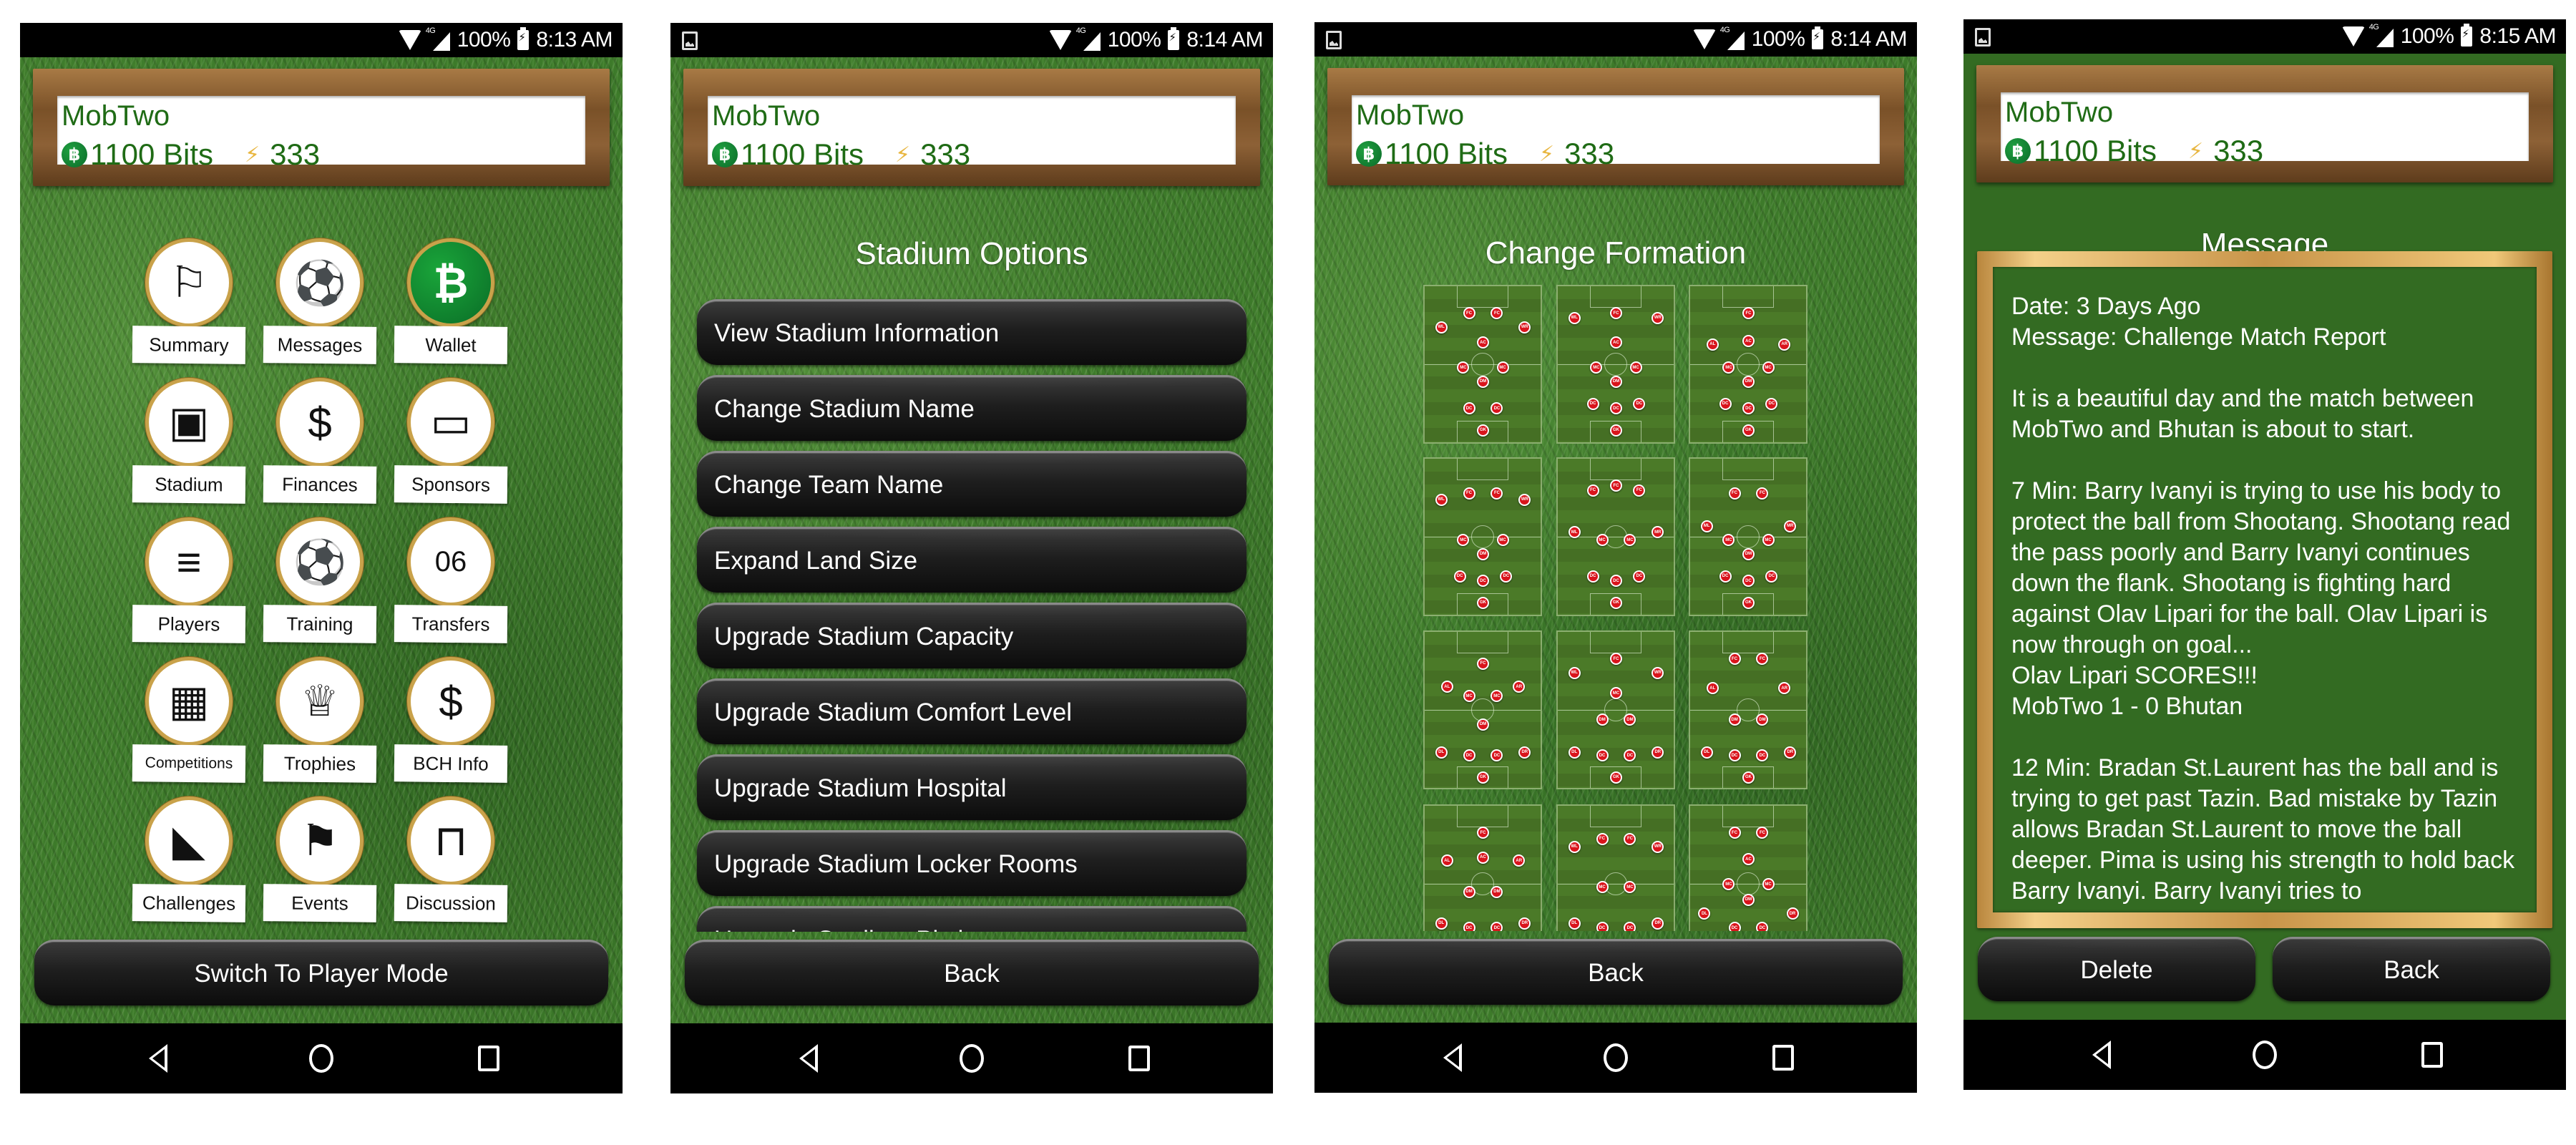 The height and width of the screenshot is (1145, 2576). Describe the element at coordinates (189, 302) in the screenshot. I see `menu-item-summary: ⚐ Summary` at that location.